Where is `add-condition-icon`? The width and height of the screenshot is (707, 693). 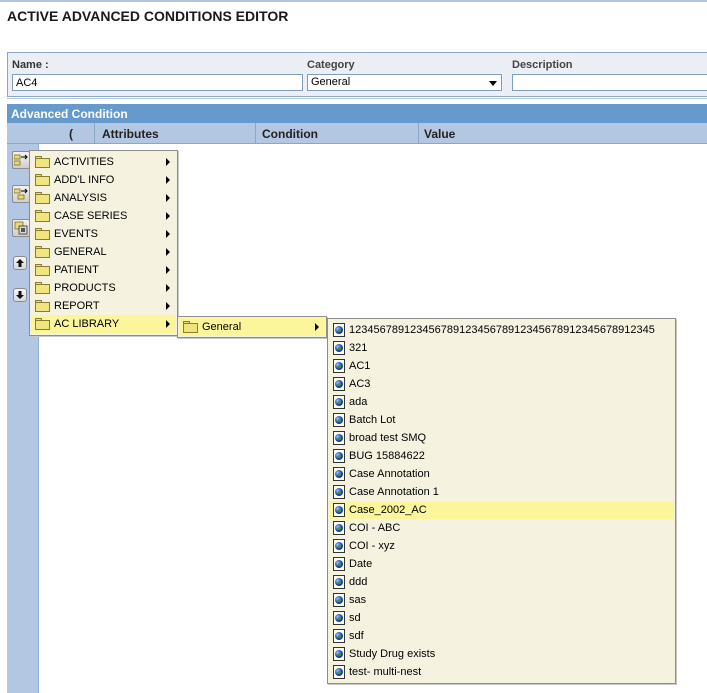
add-condition-icon is located at coordinates (21, 160).